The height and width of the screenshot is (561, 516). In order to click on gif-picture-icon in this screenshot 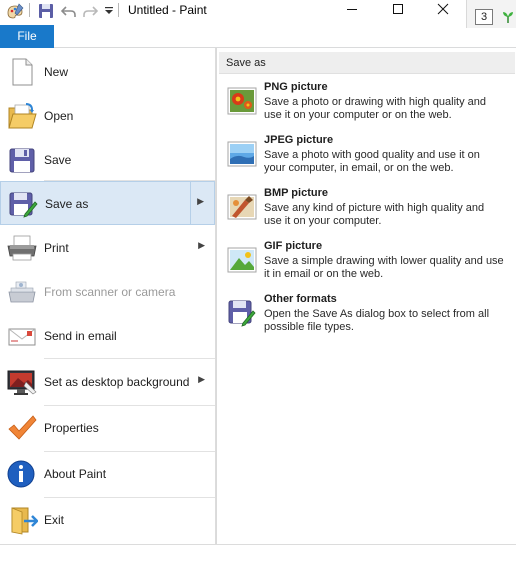, I will do `click(242, 260)`.